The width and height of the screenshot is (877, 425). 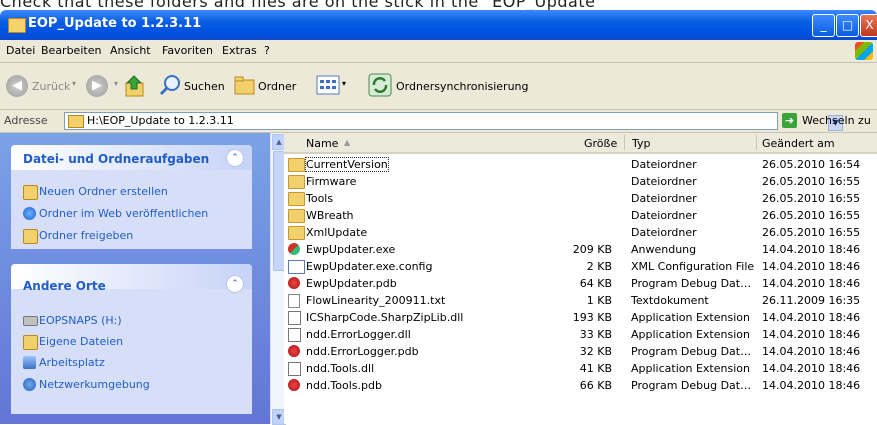 What do you see at coordinates (20, 50) in the screenshot?
I see `menu-datei: Datei` at bounding box center [20, 50].